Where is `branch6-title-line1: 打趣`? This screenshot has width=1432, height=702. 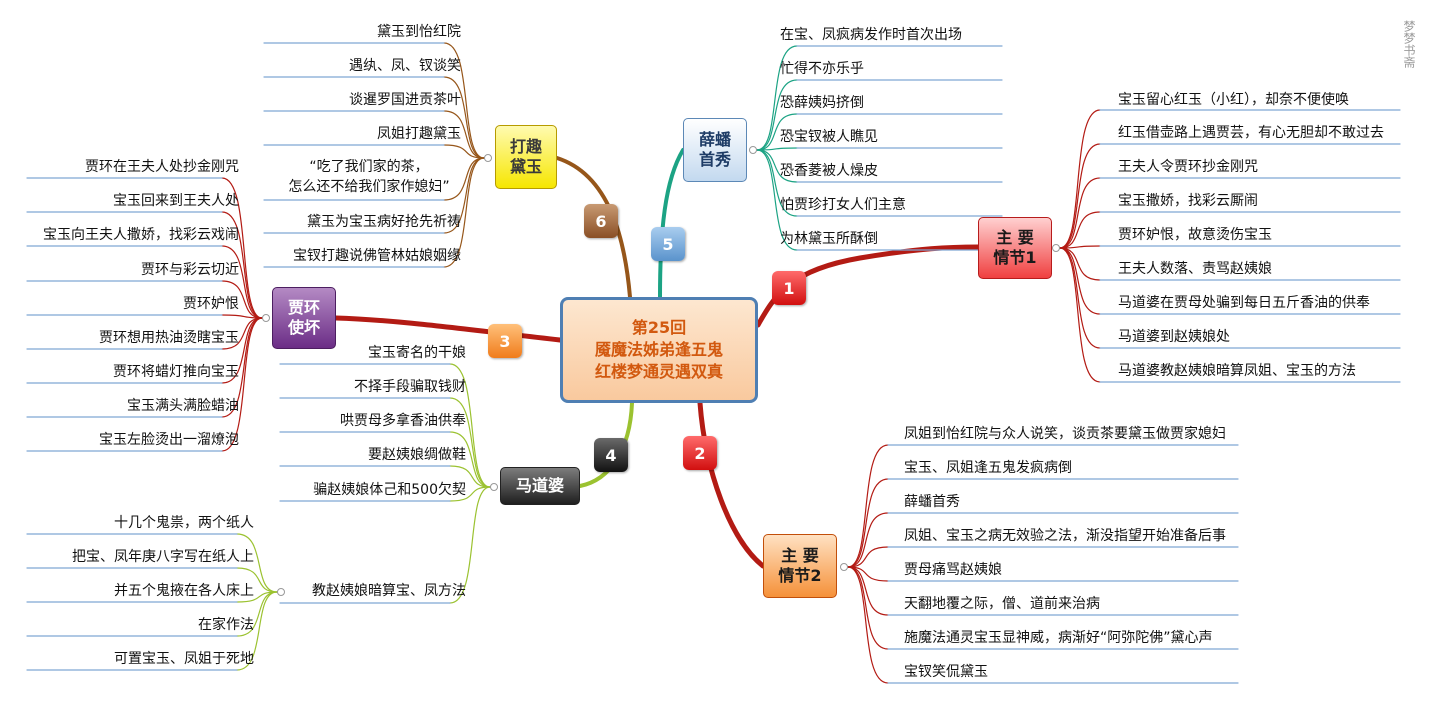
branch6-title-line1: 打趣 is located at coordinates (525, 146).